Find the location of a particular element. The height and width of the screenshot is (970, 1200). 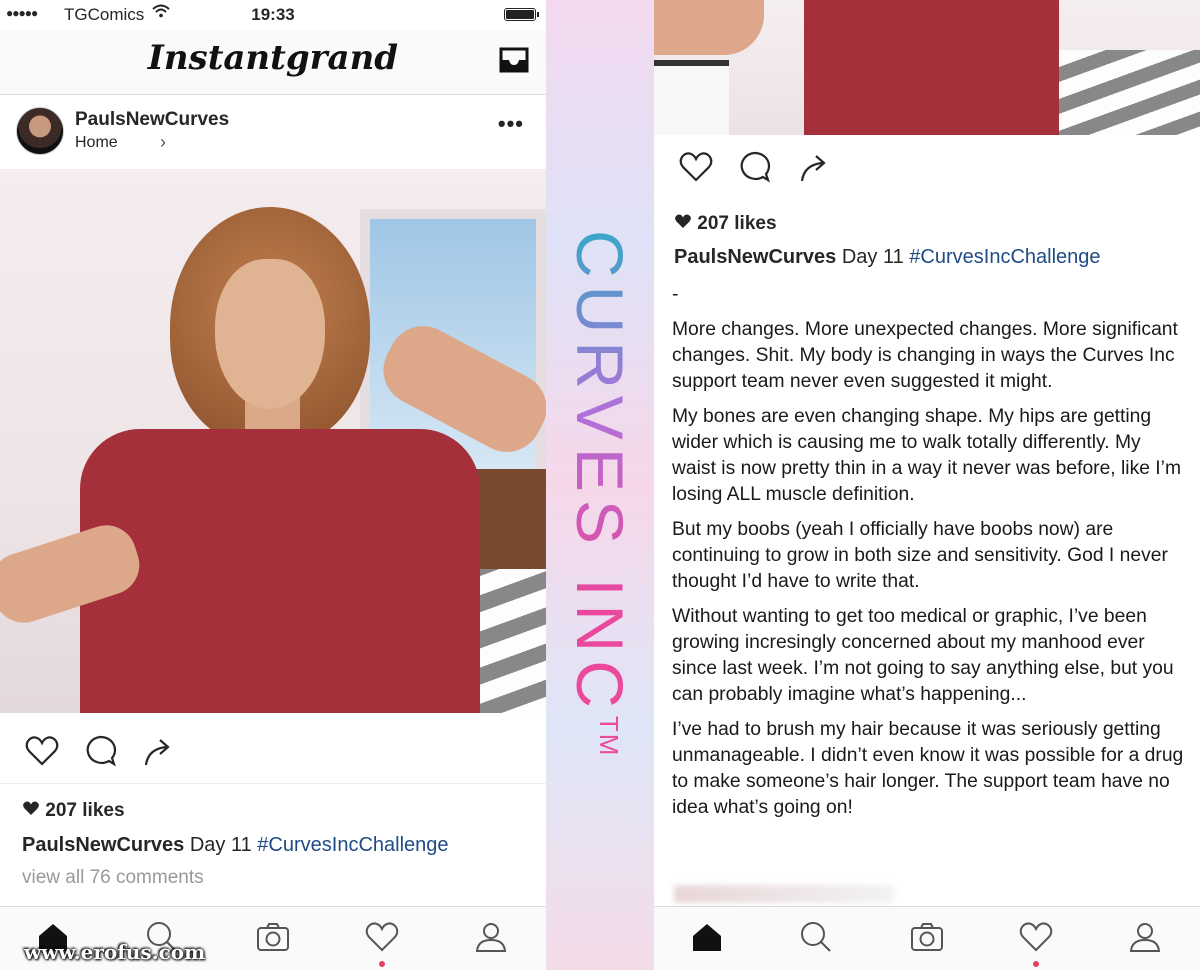

post-header: PaulsNewCurves Home › ••• is located at coordinates (273, 132).